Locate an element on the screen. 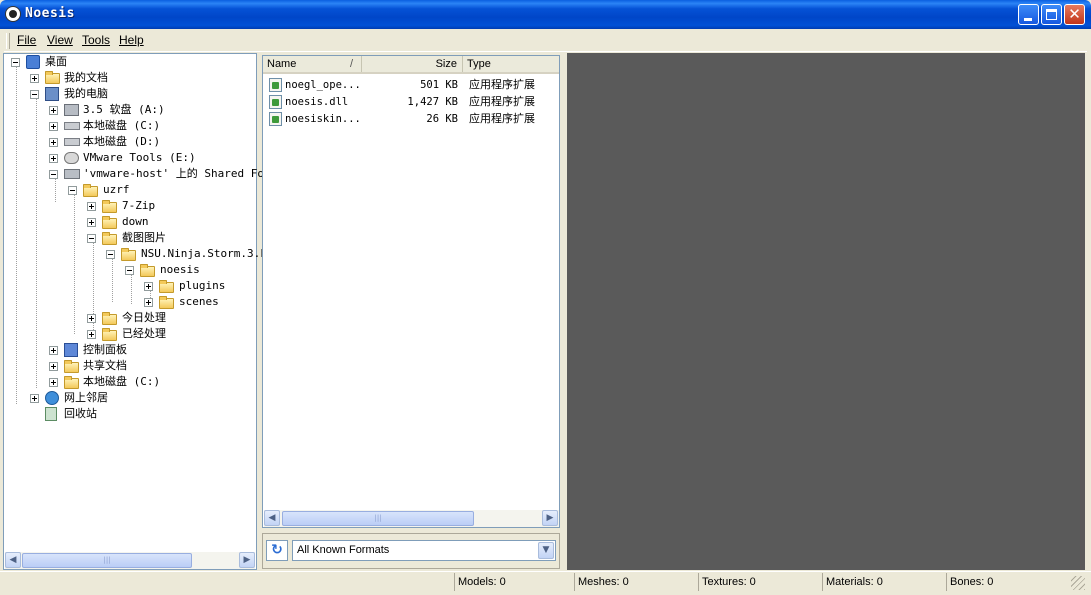  column-size: Size is located at coordinates (412, 64).